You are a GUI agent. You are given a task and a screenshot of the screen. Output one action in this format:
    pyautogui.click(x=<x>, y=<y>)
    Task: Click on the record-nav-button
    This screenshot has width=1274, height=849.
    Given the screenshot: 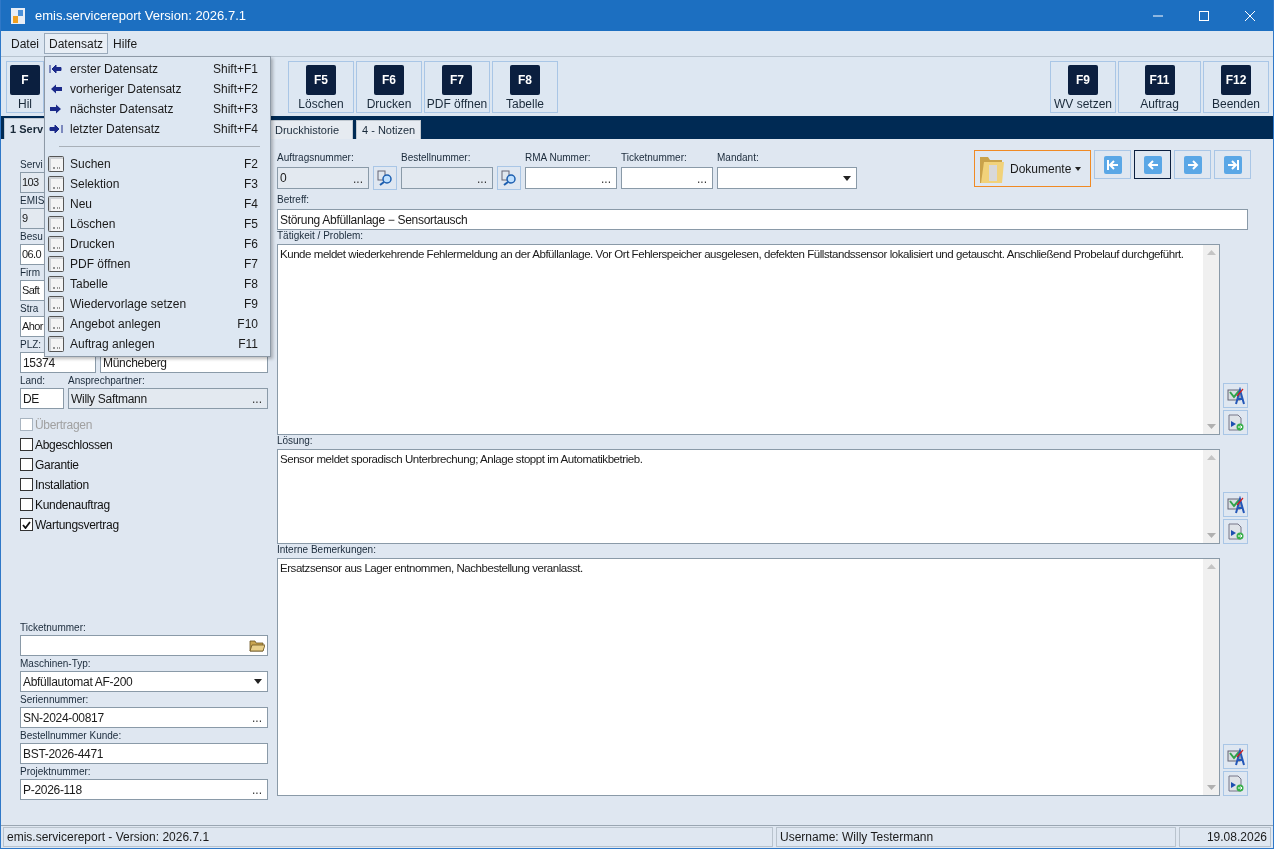 What is the action you would take?
    pyautogui.click(x=1152, y=164)
    